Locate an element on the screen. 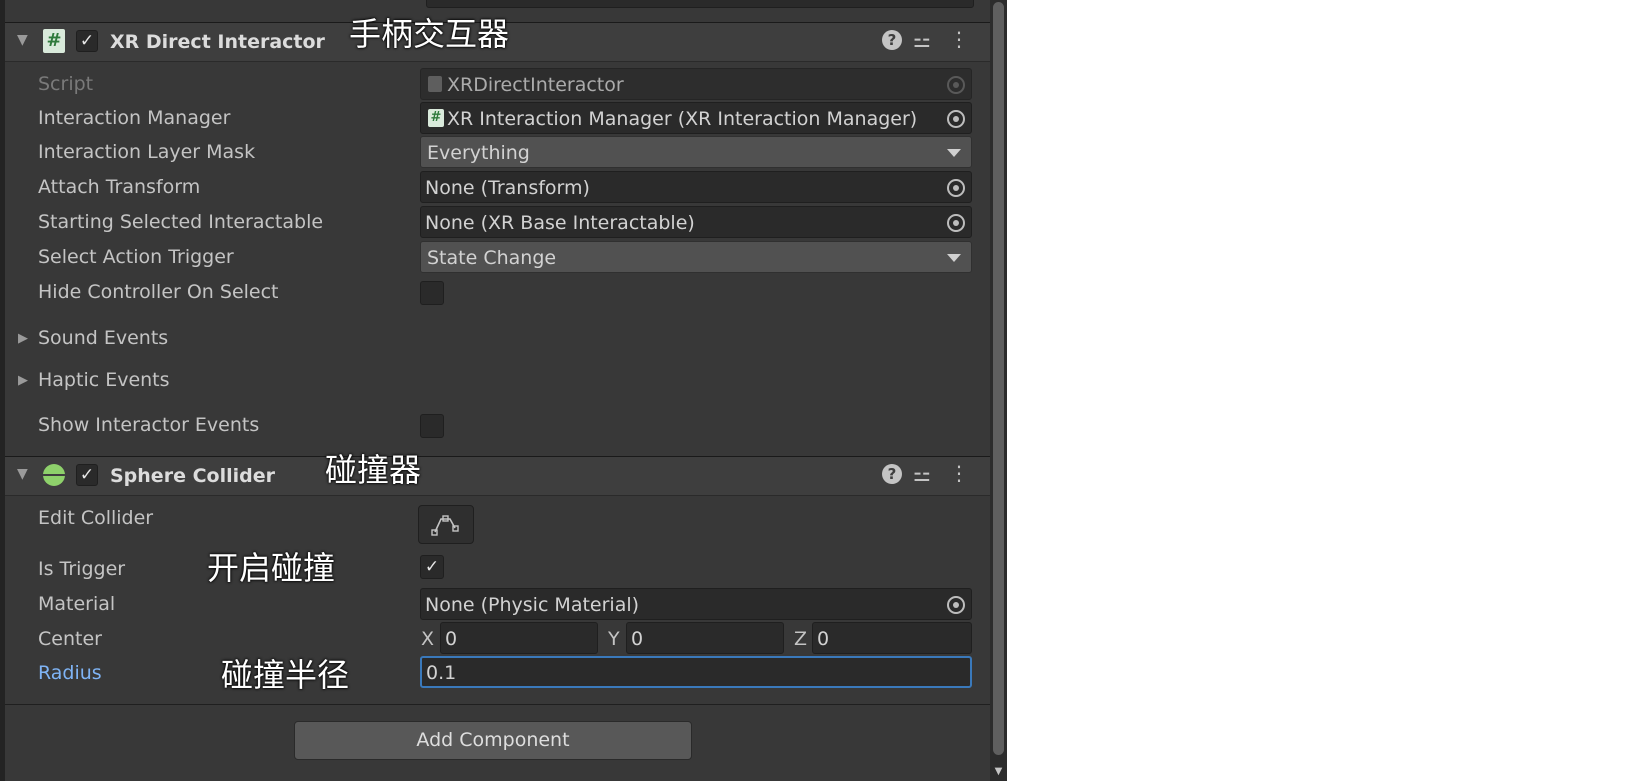 The width and height of the screenshot is (1632, 781). script-file-icon is located at coordinates (435, 84).